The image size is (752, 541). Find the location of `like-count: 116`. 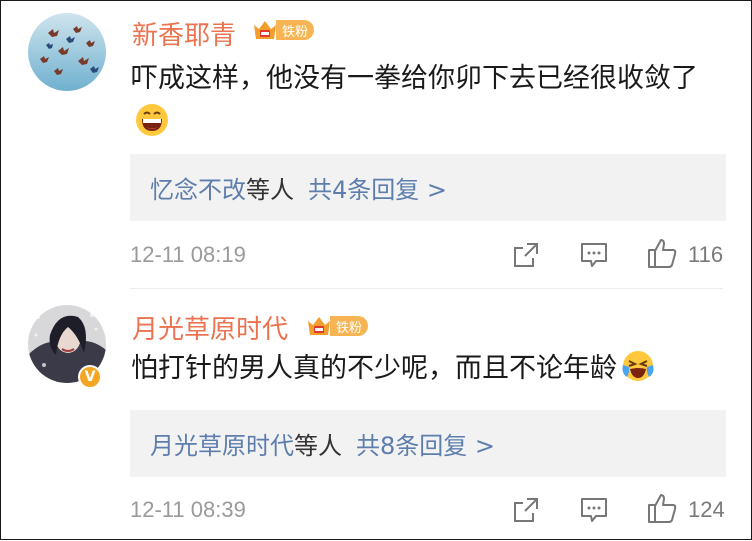

like-count: 116 is located at coordinates (706, 254).